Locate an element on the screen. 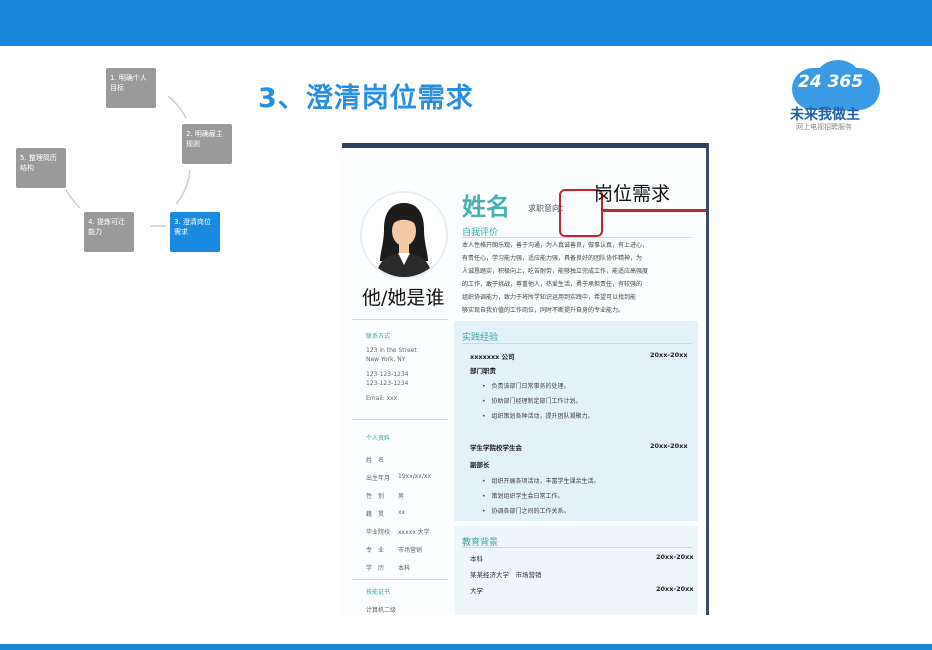 The width and height of the screenshot is (932, 650). avatar is located at coordinates (404, 235).